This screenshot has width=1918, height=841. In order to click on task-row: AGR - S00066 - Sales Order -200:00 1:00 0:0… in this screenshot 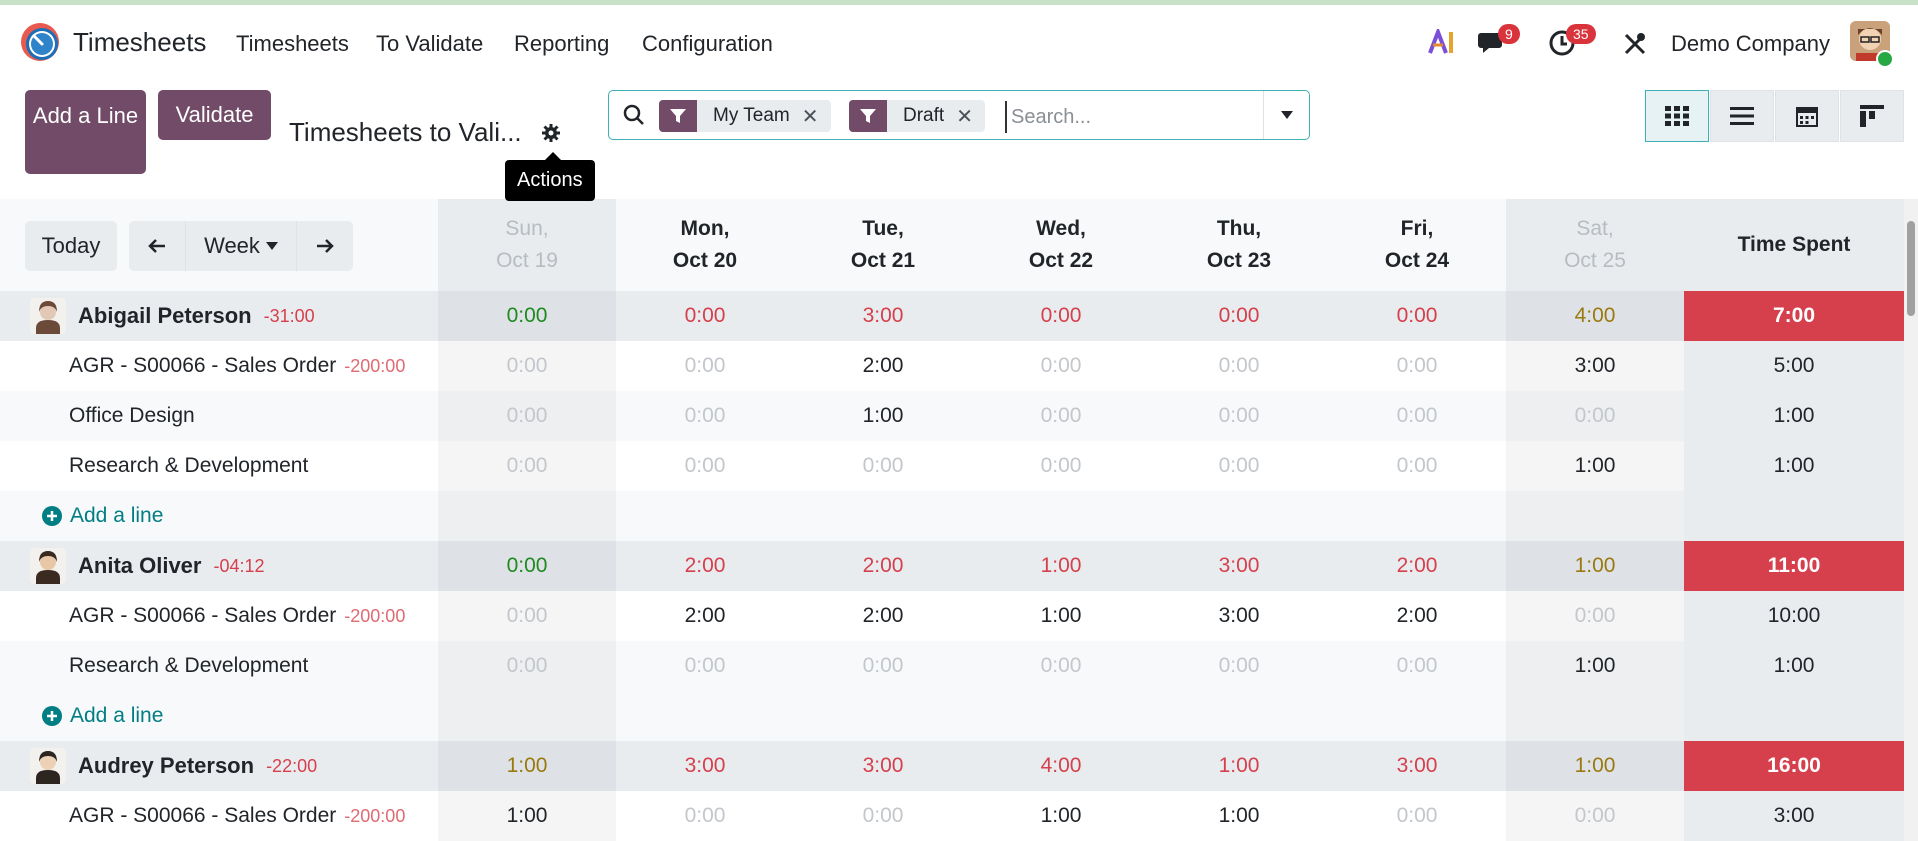, I will do `click(952, 816)`.